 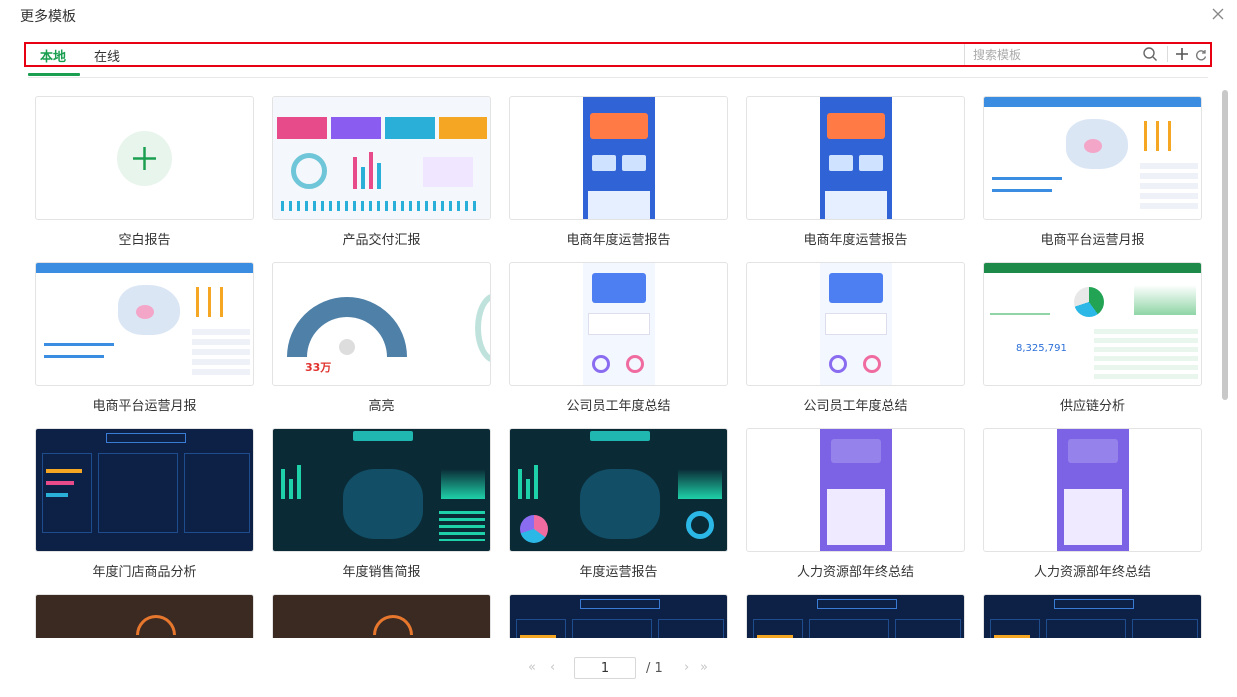 What do you see at coordinates (605, 668) in the screenshot?
I see `page-number-input` at bounding box center [605, 668].